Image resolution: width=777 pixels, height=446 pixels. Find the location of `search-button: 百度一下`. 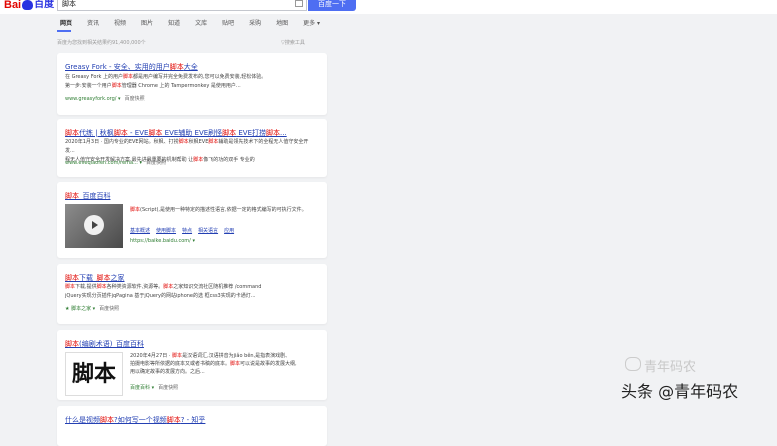

search-button: 百度一下 is located at coordinates (332, 5).